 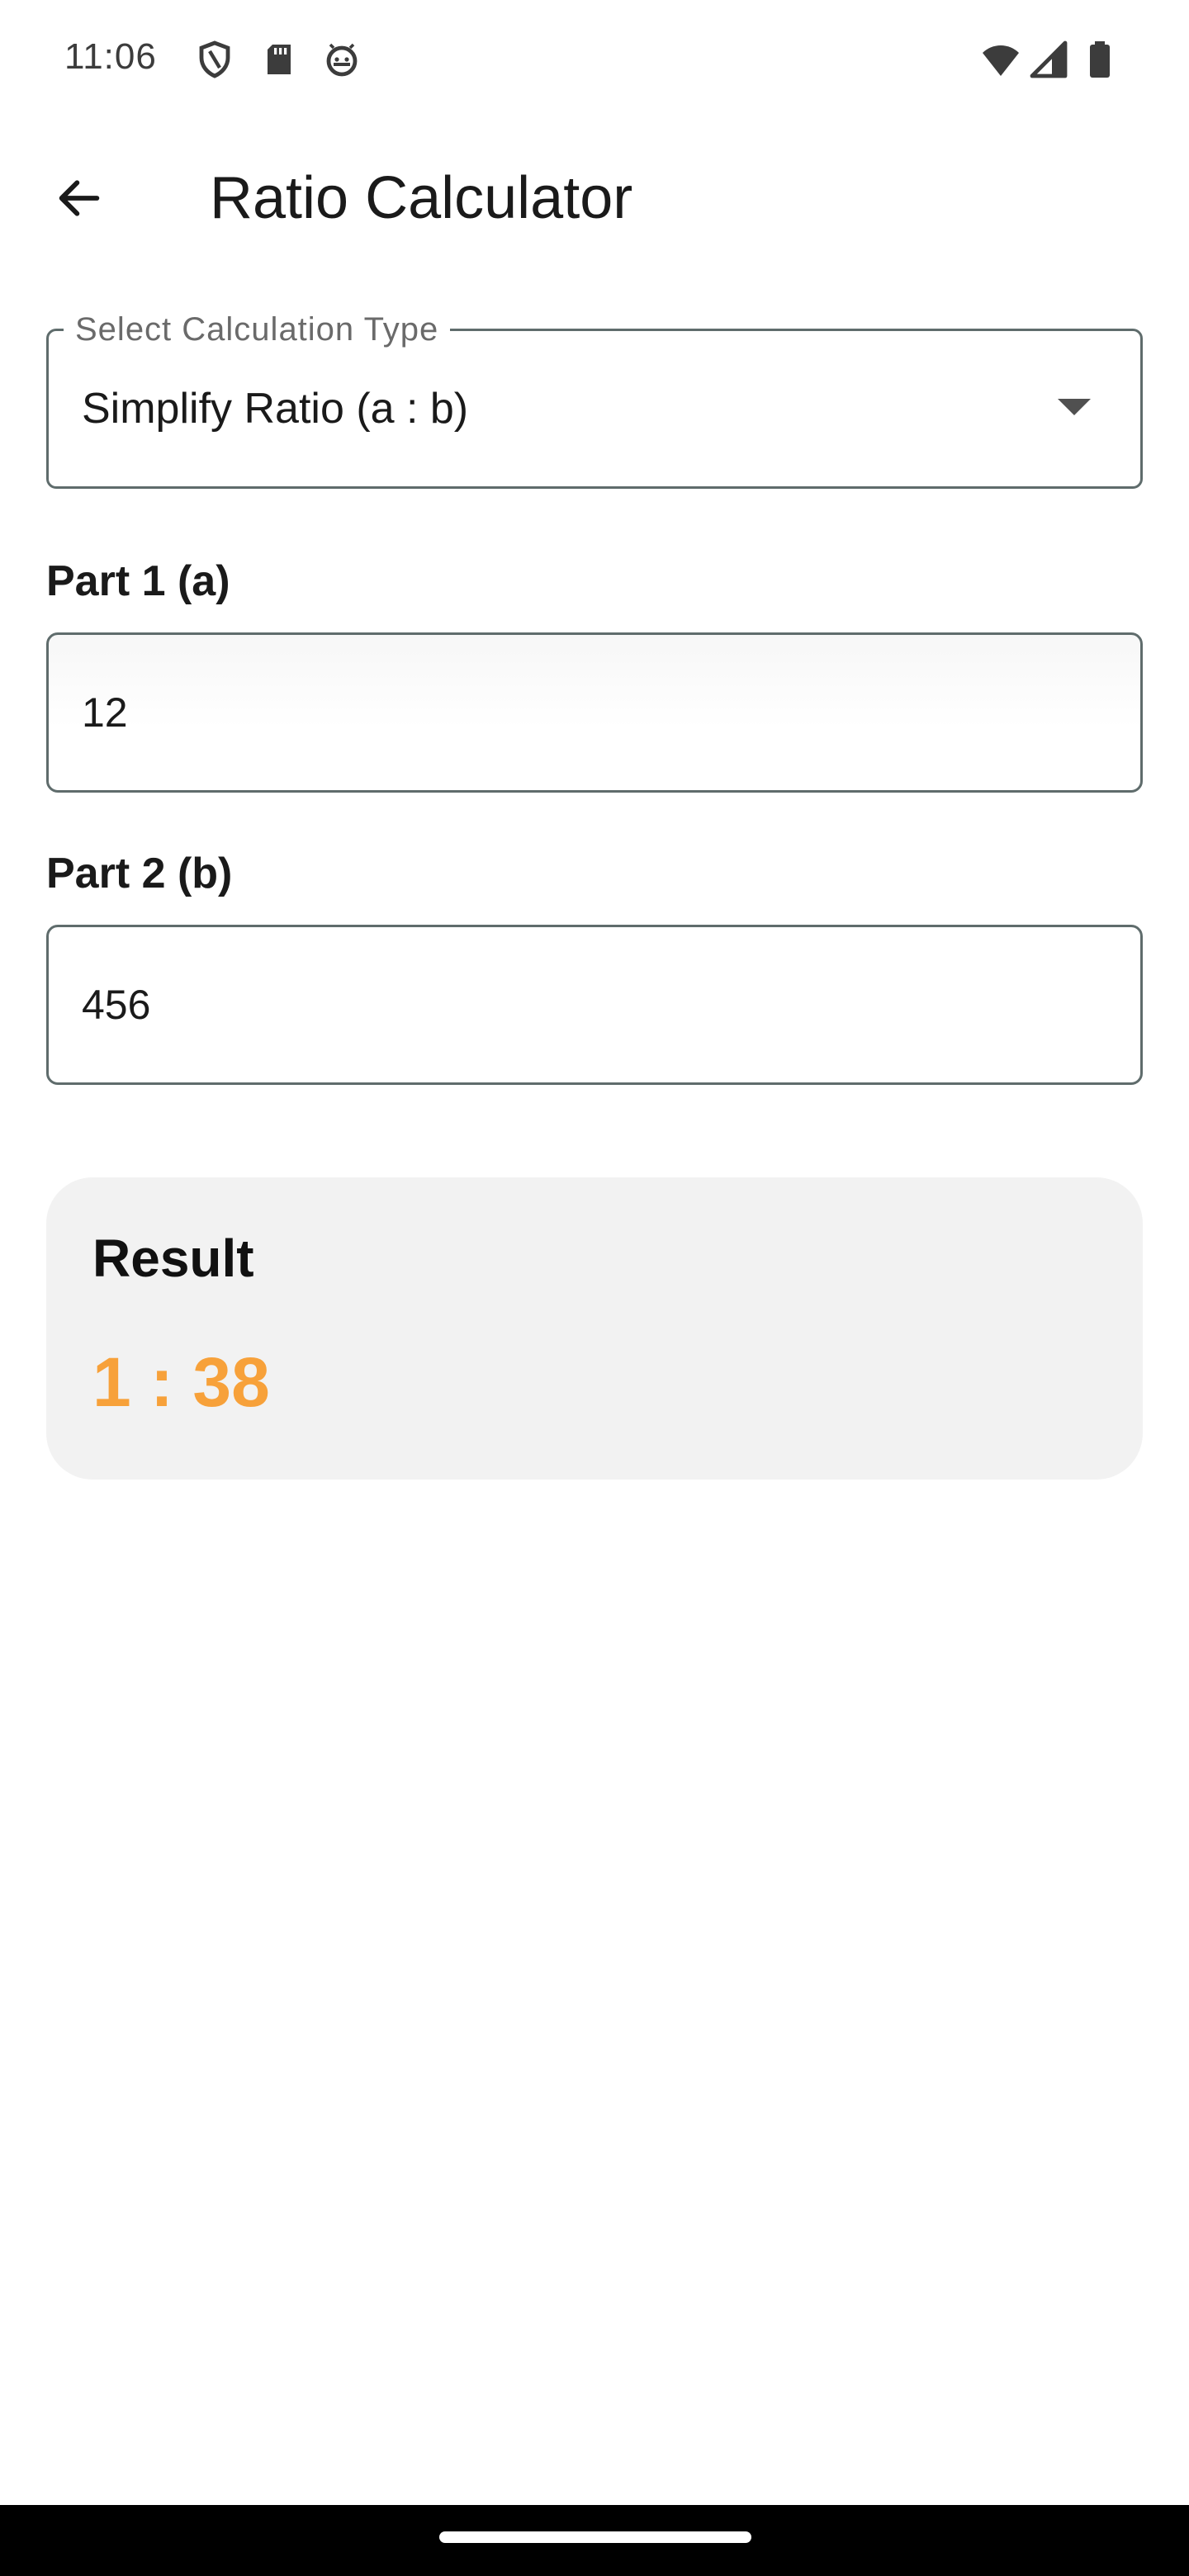 I want to click on result-card: Result 1 : 38, so click(x=594, y=1328).